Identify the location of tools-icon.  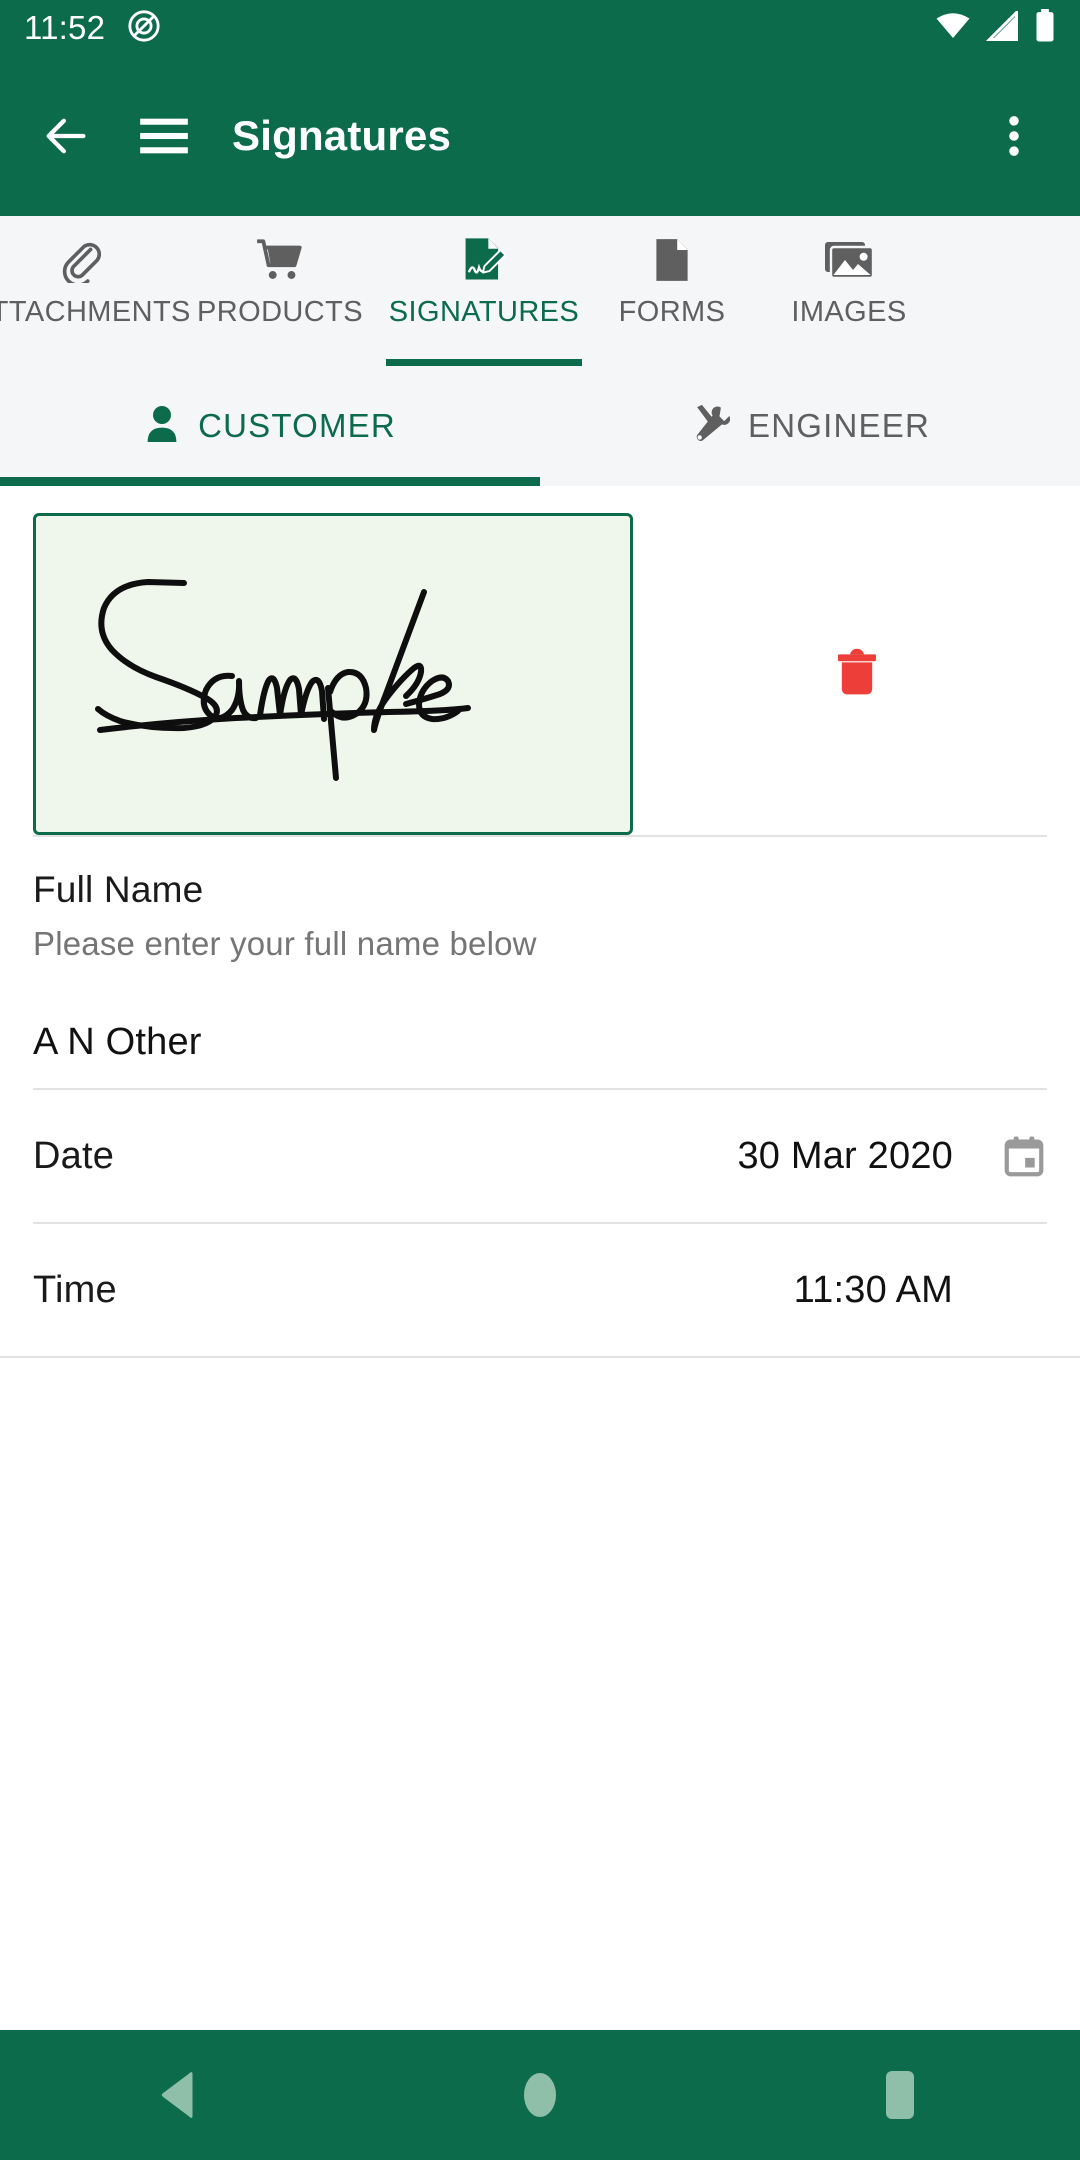
(710, 426).